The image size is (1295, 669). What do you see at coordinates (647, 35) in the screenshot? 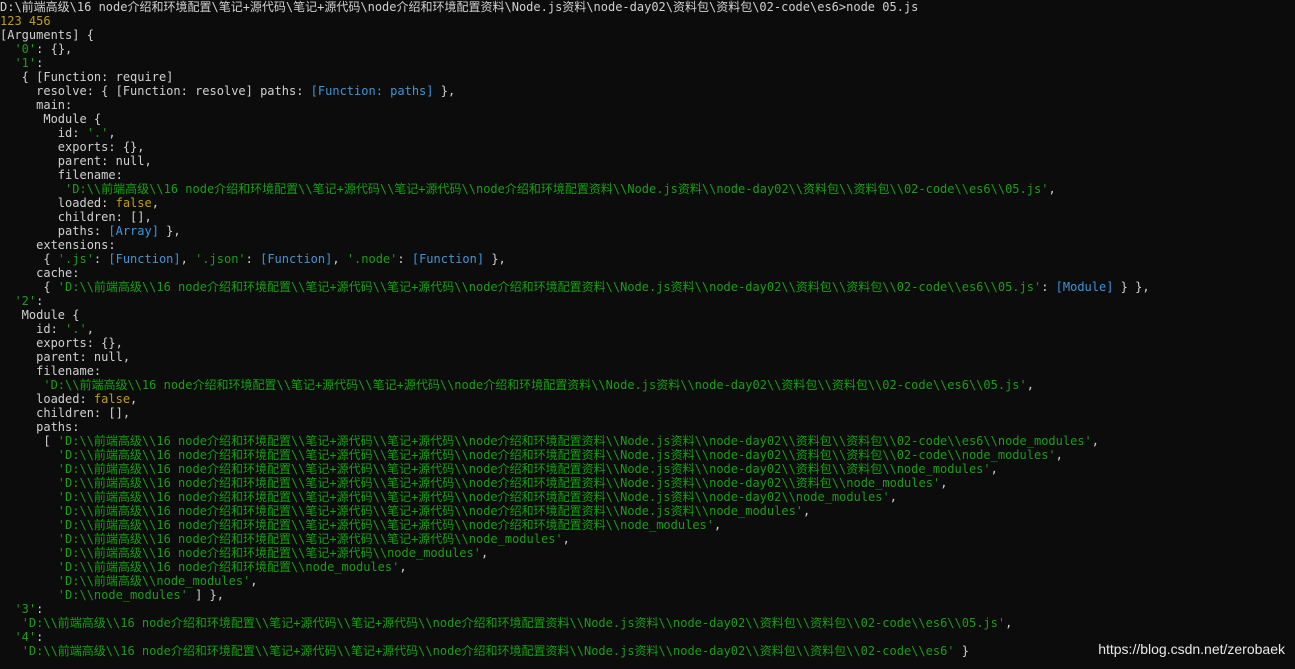
I see `console-line: [Arguments] {` at bounding box center [647, 35].